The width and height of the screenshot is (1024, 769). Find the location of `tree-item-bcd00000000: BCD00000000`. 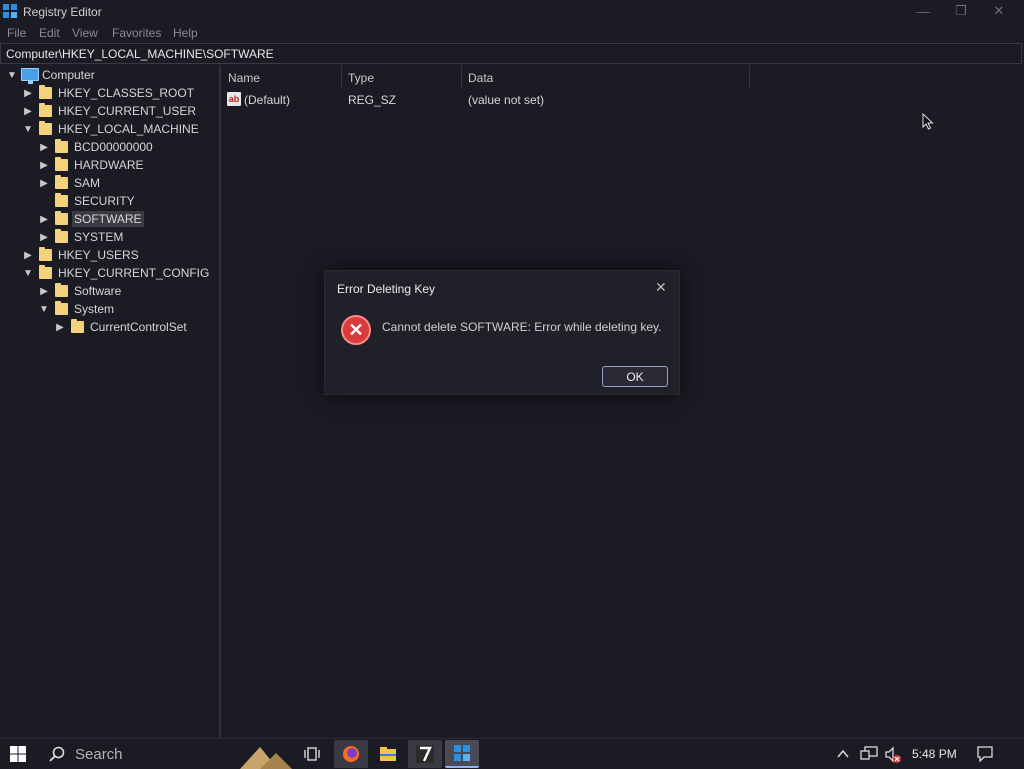

tree-item-bcd00000000: BCD00000000 is located at coordinates (113, 147).